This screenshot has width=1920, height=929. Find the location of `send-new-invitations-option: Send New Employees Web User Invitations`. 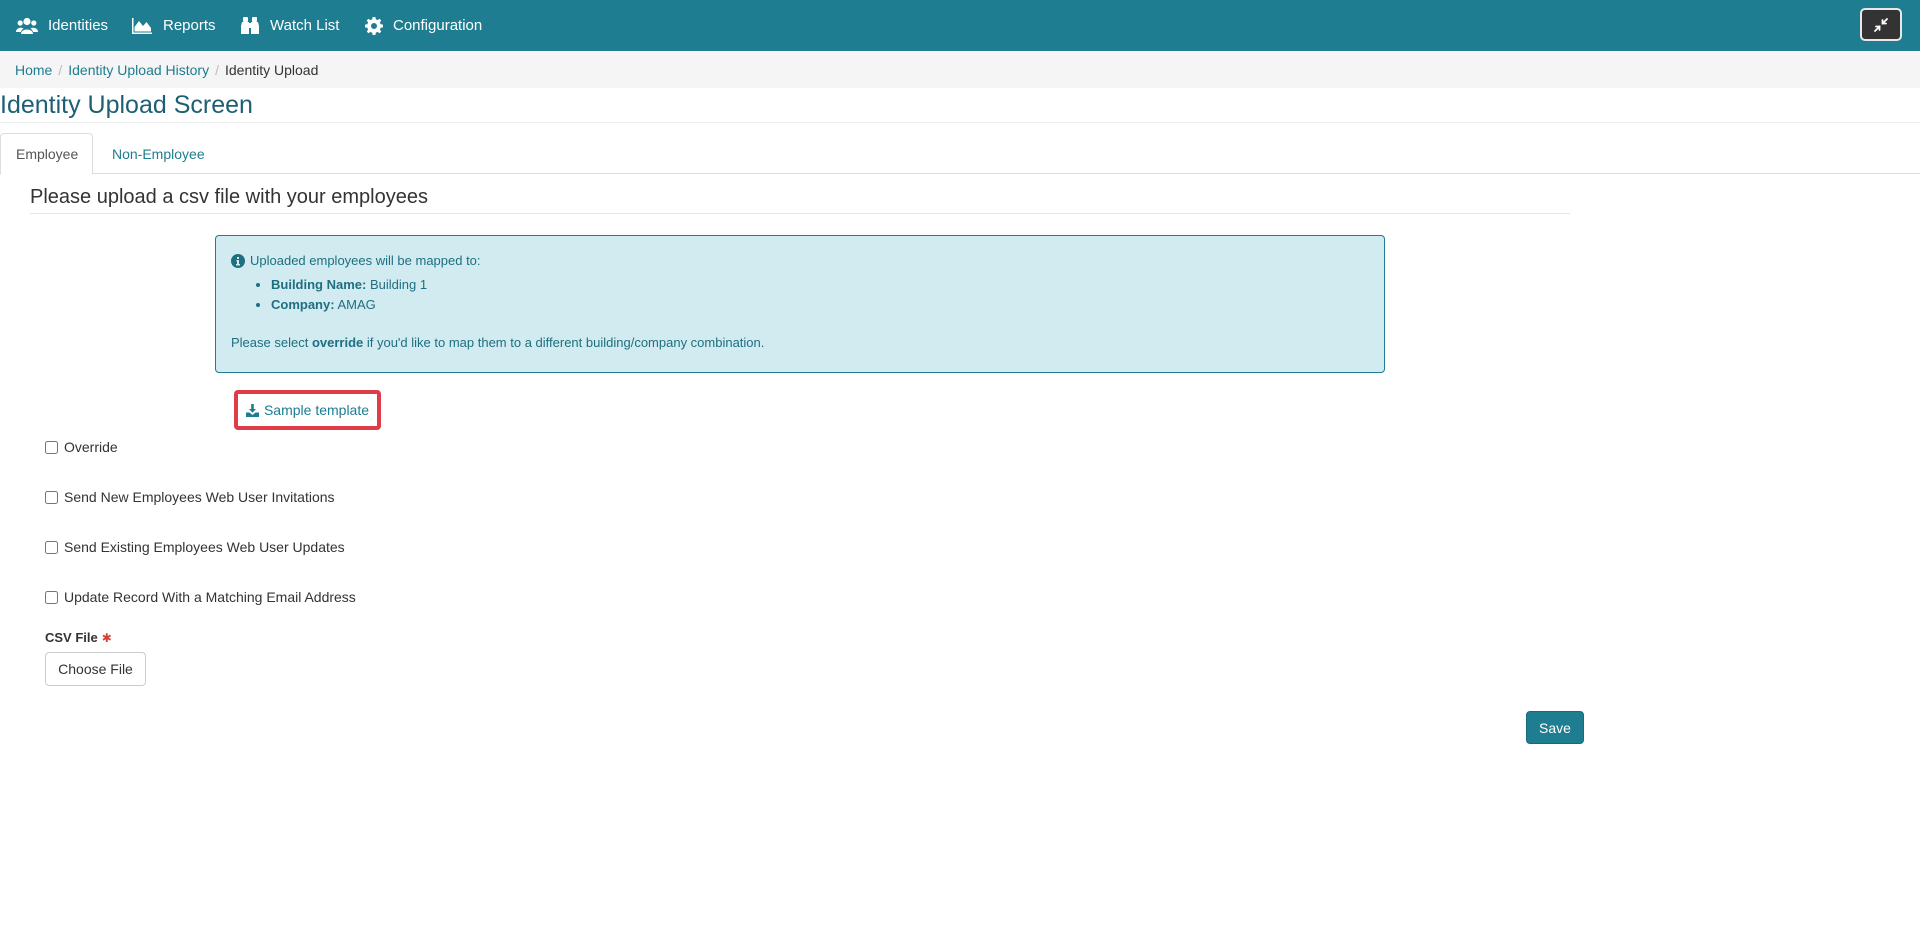

send-new-invitations-option: Send New Employees Web User Invitations is located at coordinates (190, 497).